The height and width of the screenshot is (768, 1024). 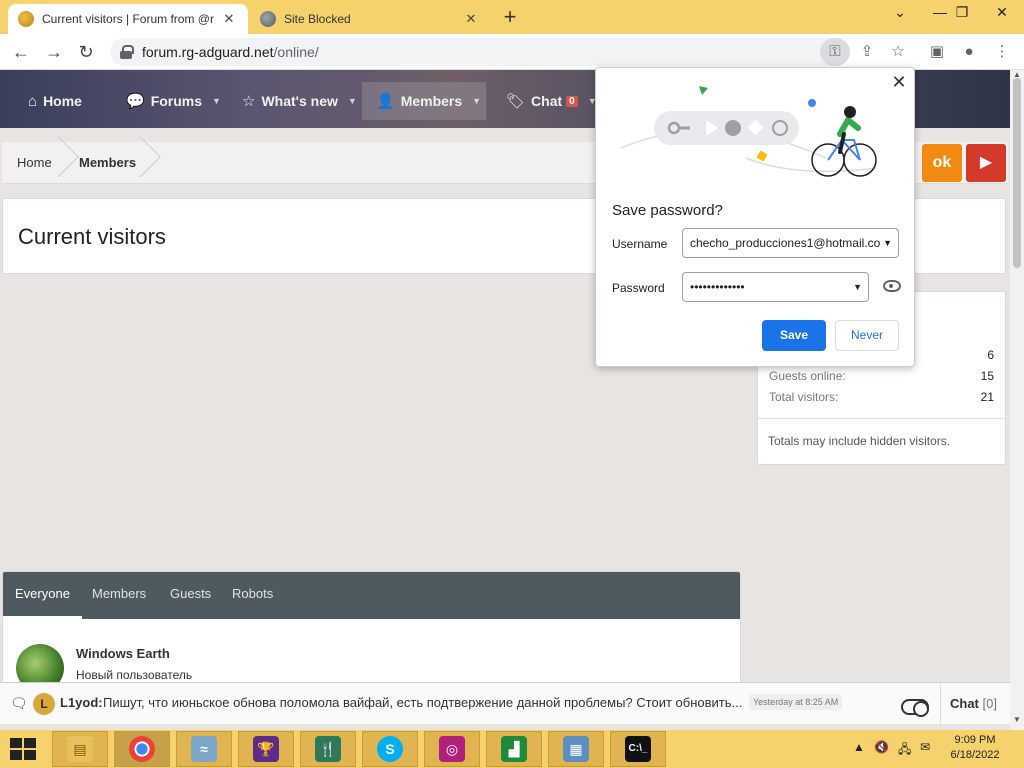 I want to click on avatar: L, so click(x=44, y=704).